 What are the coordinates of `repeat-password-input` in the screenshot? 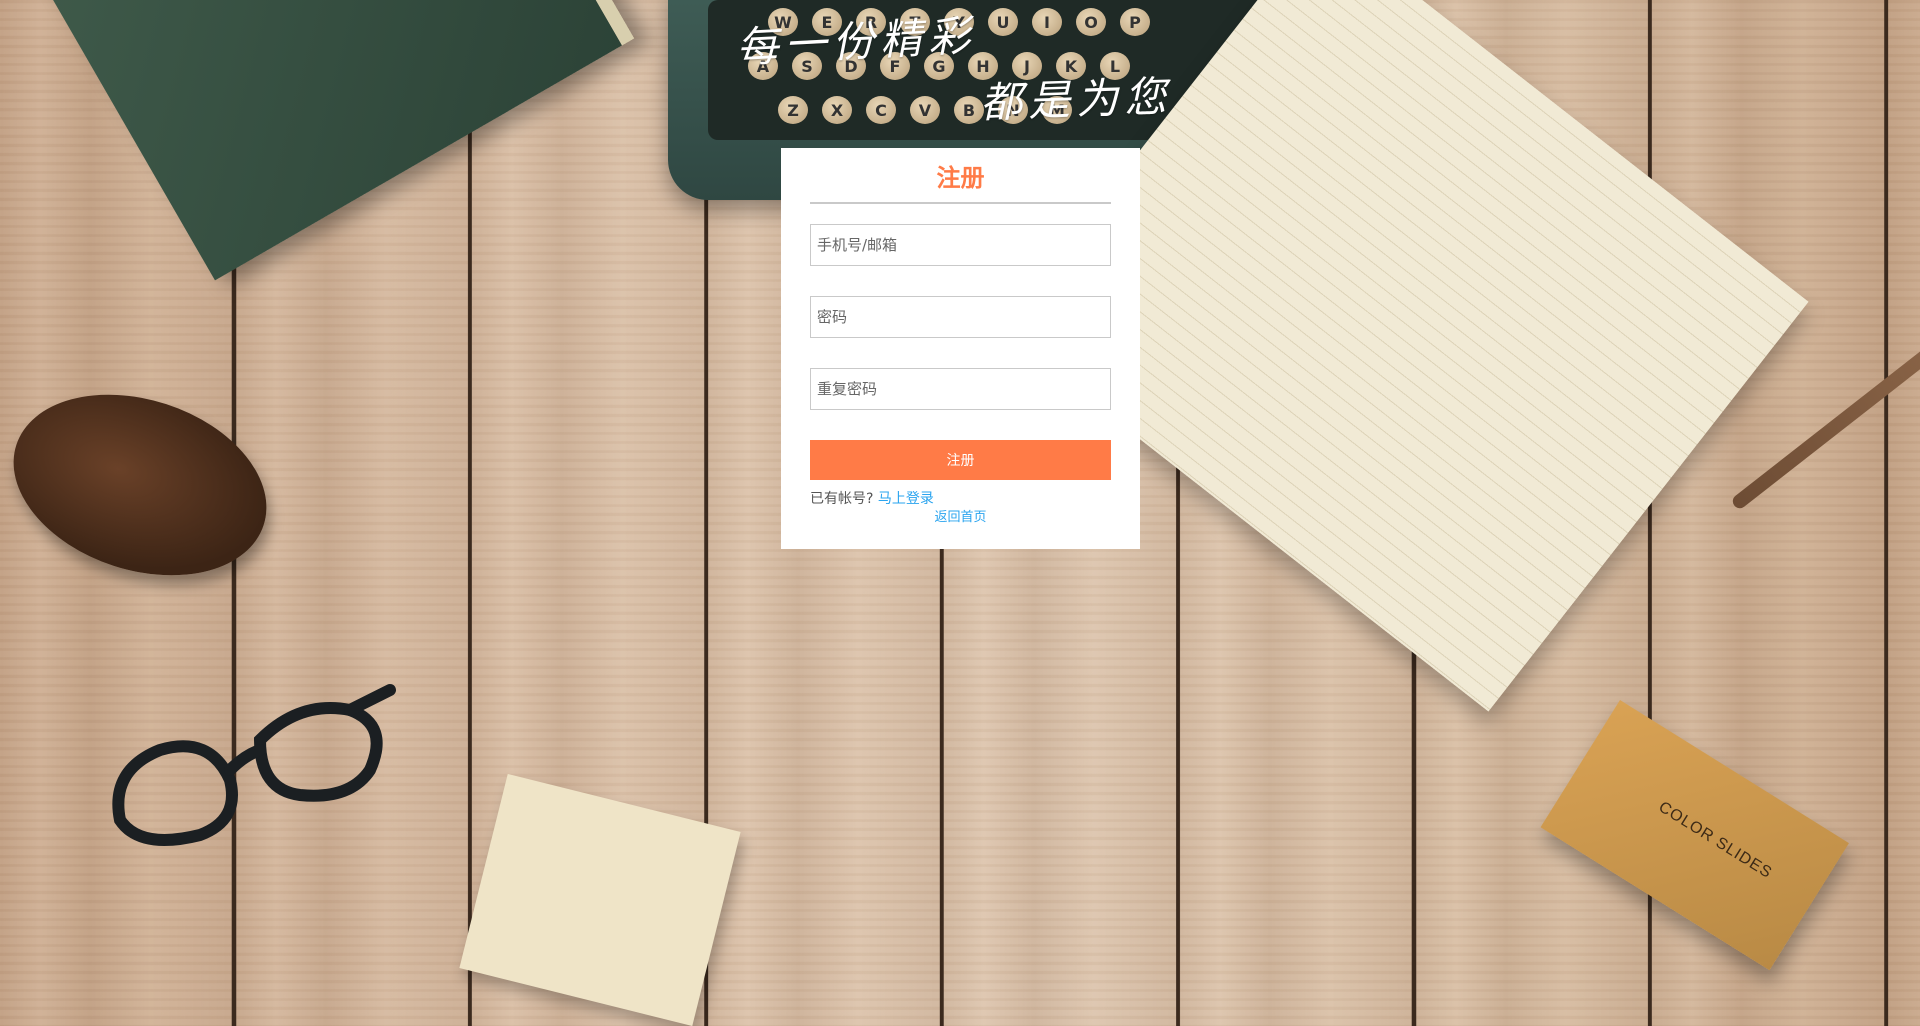 It's located at (960, 389).